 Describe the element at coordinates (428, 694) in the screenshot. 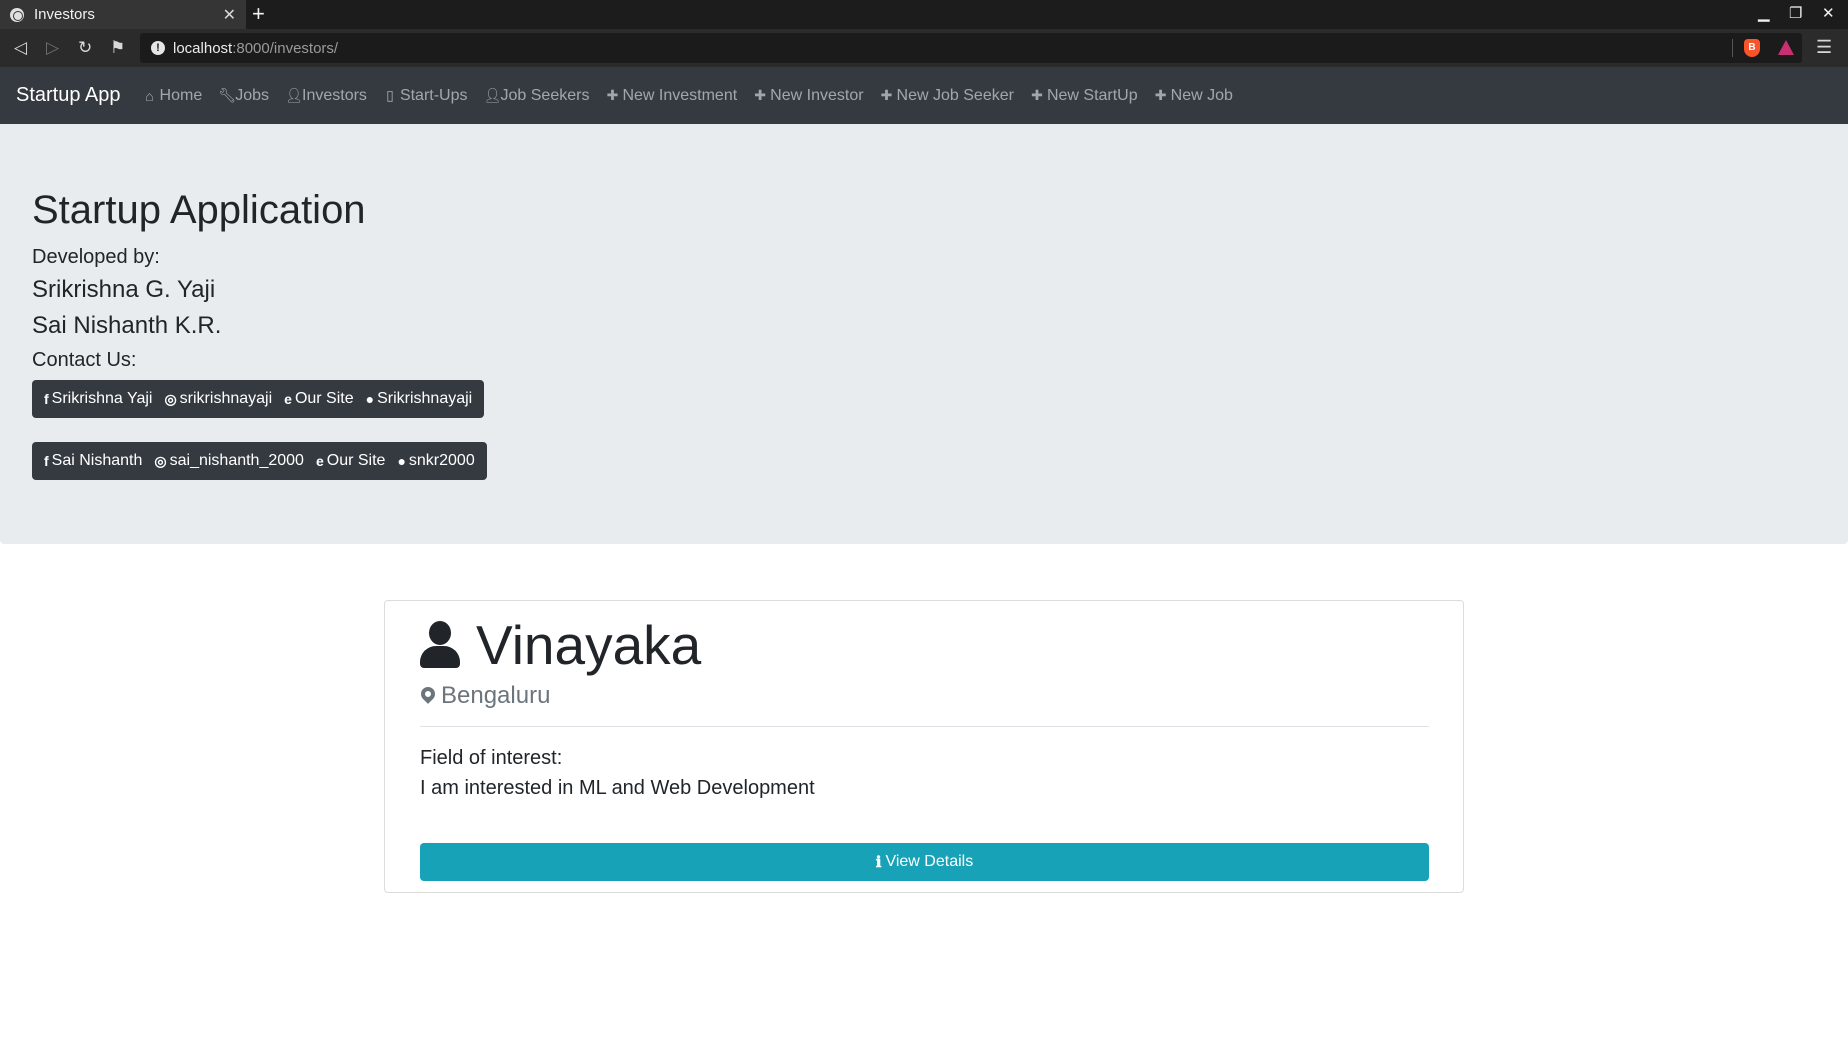

I see `map-marker-icon` at that location.